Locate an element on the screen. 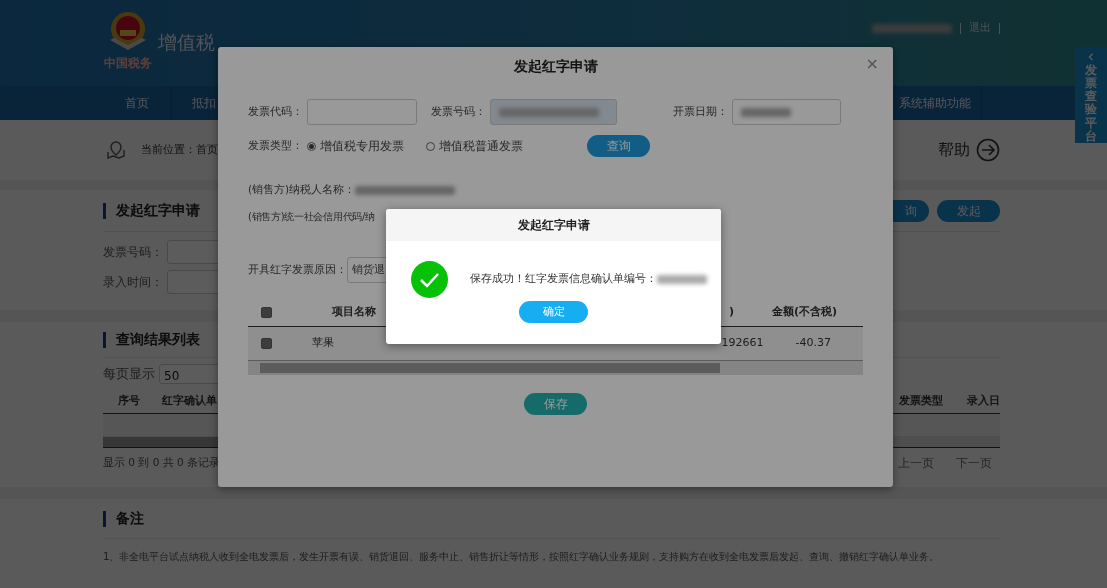 The image size is (1107, 588). column-header: 红字确认单 is located at coordinates (189, 400).